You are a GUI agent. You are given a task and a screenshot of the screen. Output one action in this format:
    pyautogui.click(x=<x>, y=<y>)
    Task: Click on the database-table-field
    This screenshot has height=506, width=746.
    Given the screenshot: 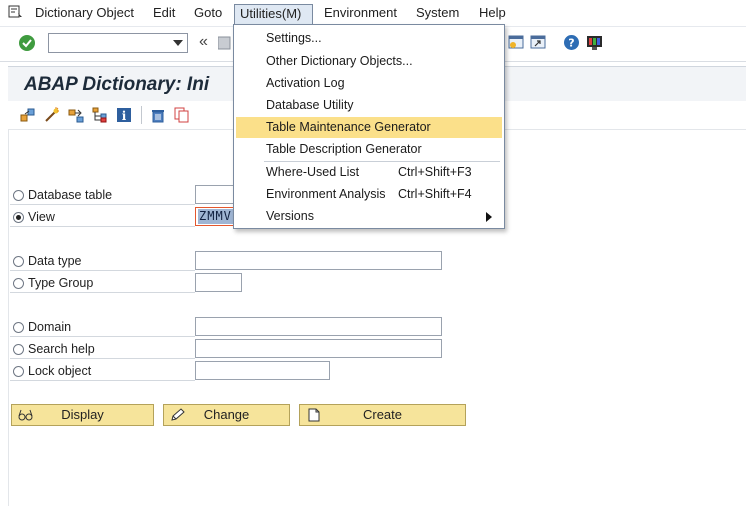 What is the action you would take?
    pyautogui.click(x=215, y=194)
    